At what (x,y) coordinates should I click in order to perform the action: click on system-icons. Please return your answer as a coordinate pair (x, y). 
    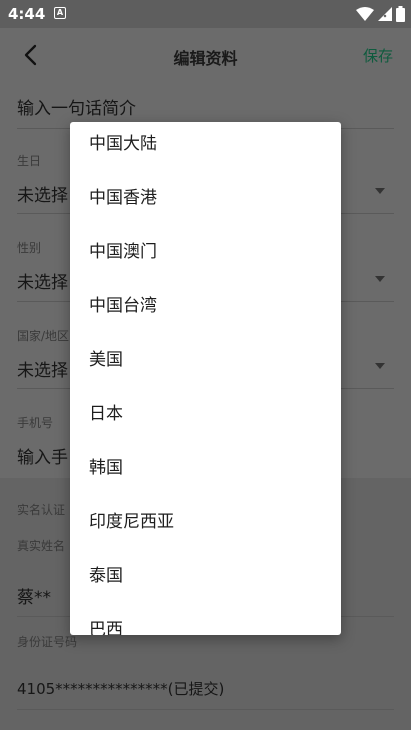
    Looking at the image, I should click on (380, 14).